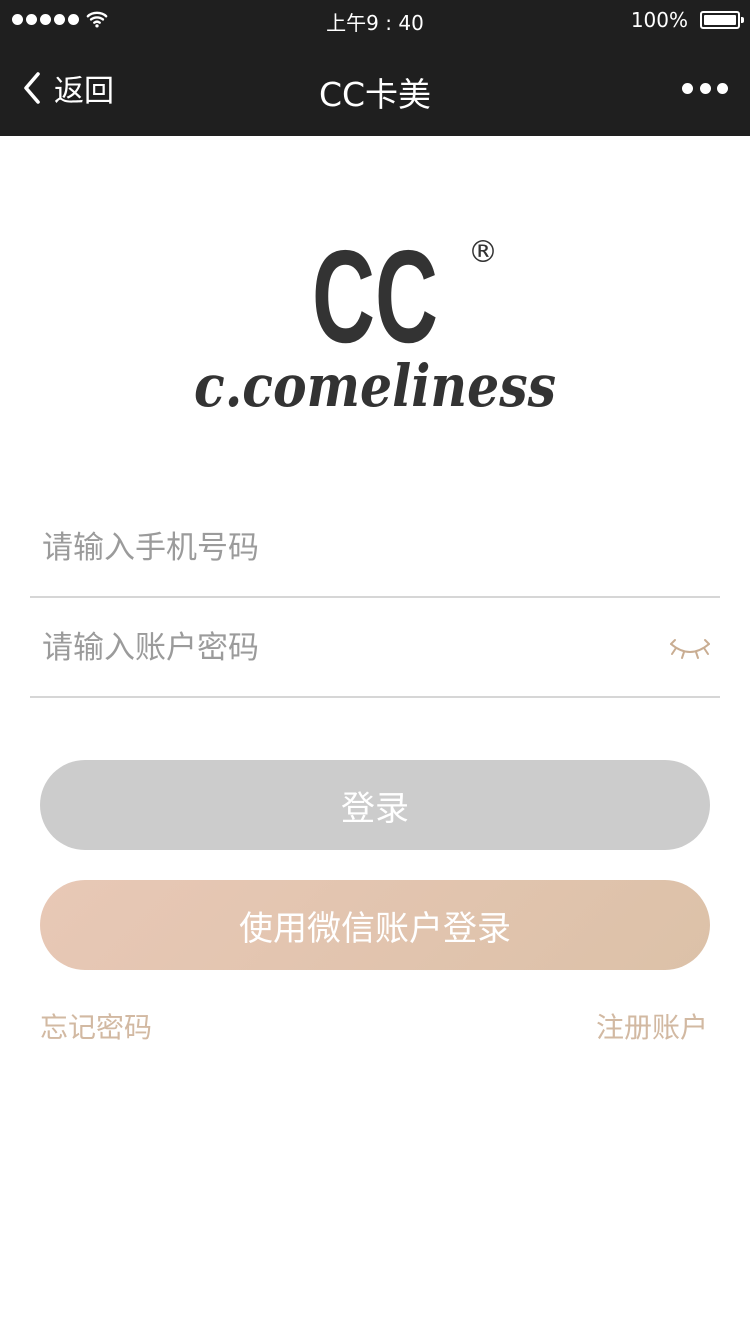 This screenshot has height=1334, width=750. I want to click on back-button: 返回, so click(66, 88).